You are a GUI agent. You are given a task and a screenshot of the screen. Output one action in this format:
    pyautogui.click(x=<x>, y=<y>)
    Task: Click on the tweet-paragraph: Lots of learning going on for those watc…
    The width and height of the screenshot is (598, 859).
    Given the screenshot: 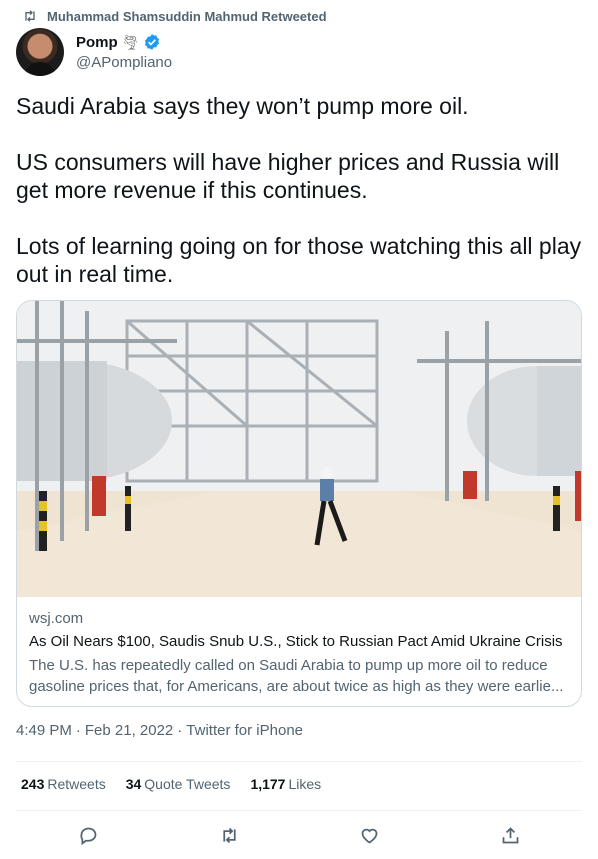 What is the action you would take?
    pyautogui.click(x=299, y=260)
    